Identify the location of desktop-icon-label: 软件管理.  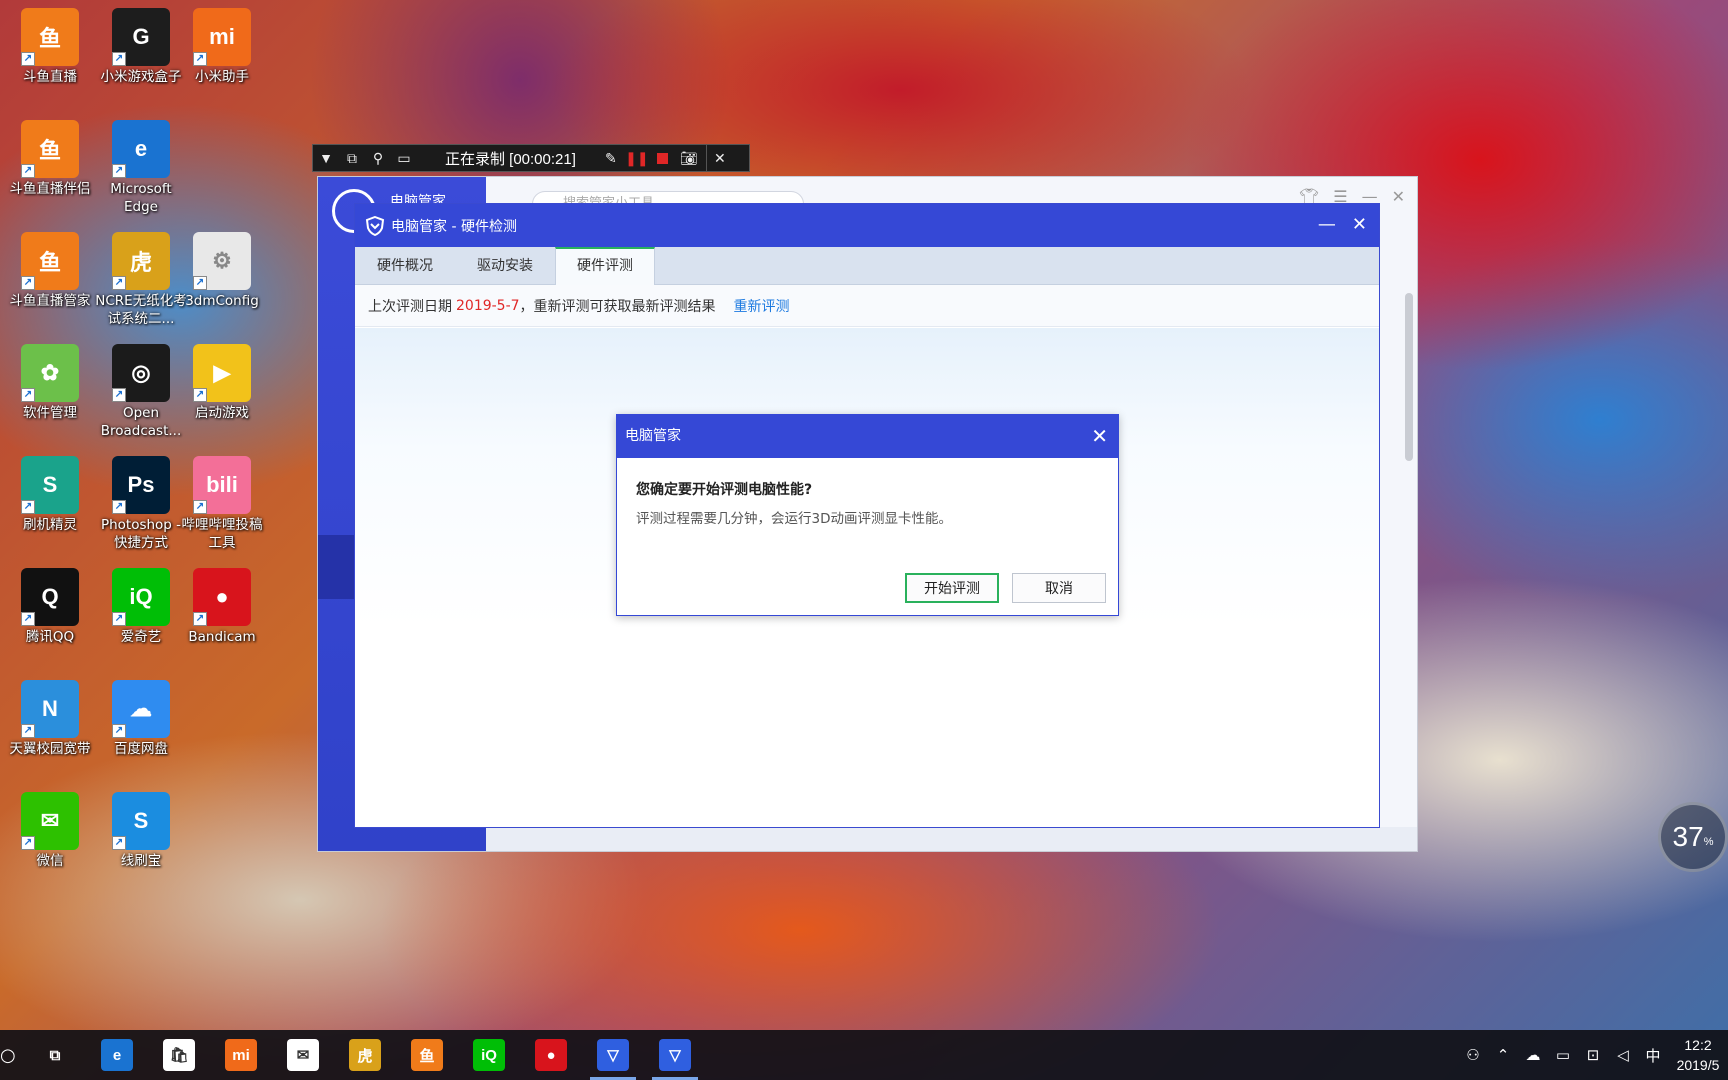
(50, 413).